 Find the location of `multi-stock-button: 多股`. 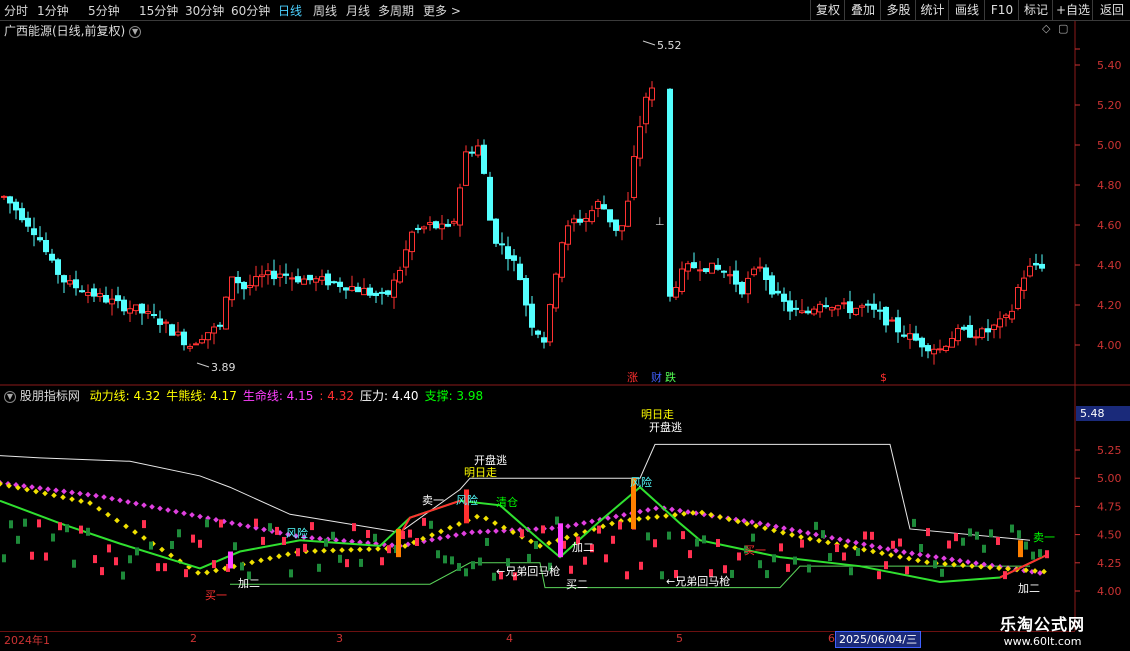

multi-stock-button: 多股 is located at coordinates (898, 10).